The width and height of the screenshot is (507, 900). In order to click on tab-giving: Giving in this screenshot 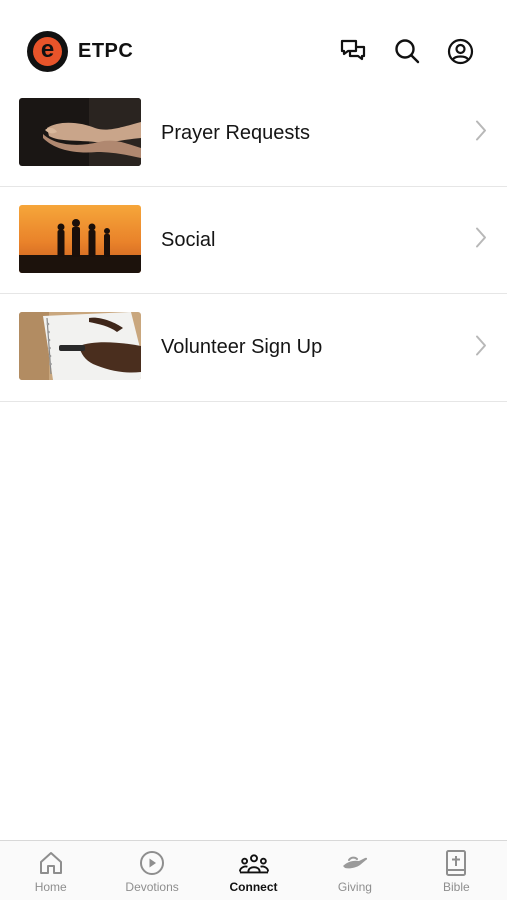, I will do `click(354, 870)`.